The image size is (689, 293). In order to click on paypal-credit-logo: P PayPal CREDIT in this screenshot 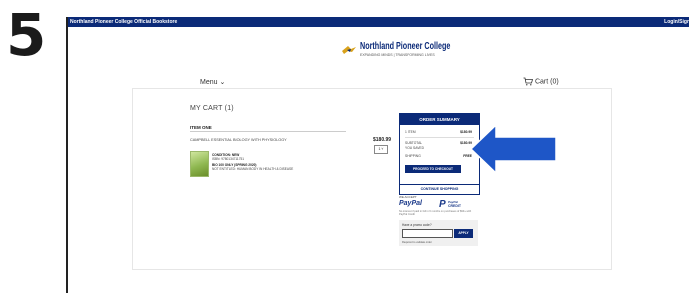, I will do `click(450, 204)`.